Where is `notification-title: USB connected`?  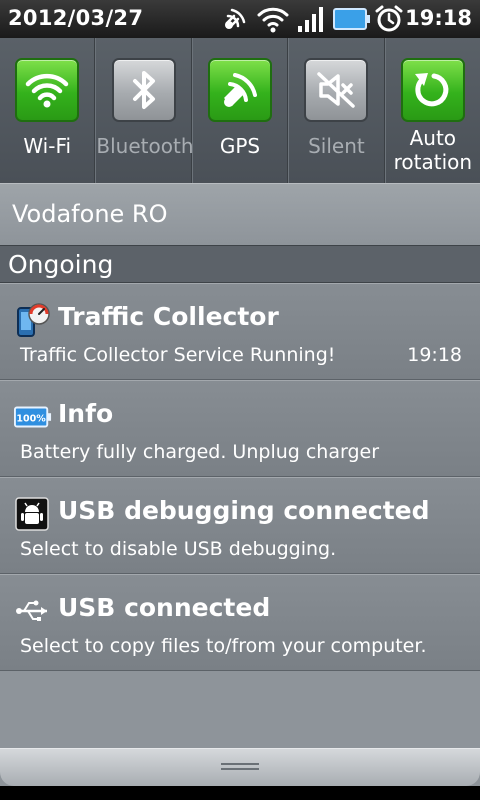 notification-title: USB connected is located at coordinates (164, 607).